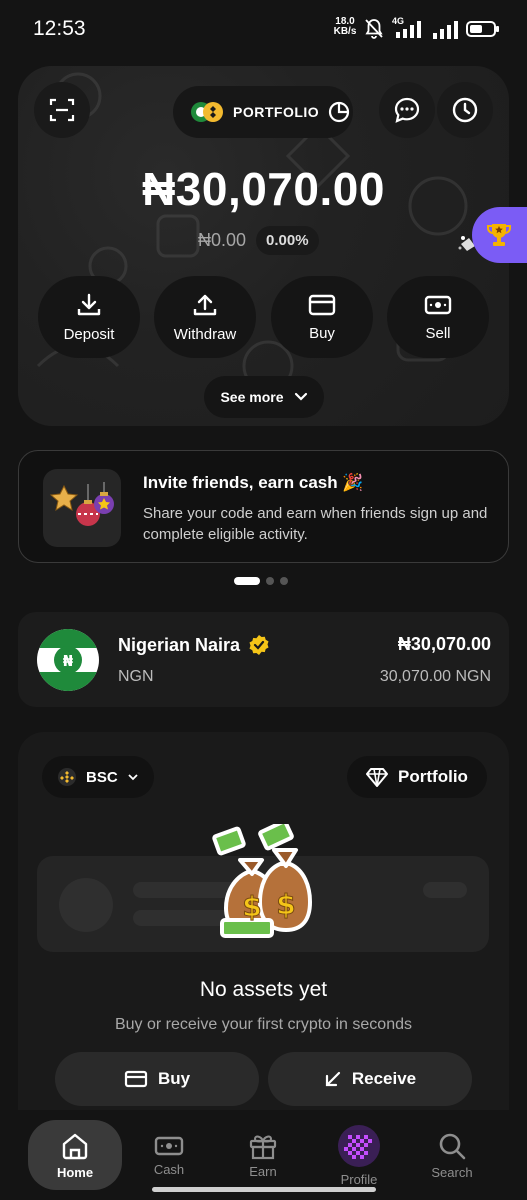 The image size is (527, 1200). What do you see at coordinates (444, 644) in the screenshot?
I see `currency-amount: ₦30,070.00` at bounding box center [444, 644].